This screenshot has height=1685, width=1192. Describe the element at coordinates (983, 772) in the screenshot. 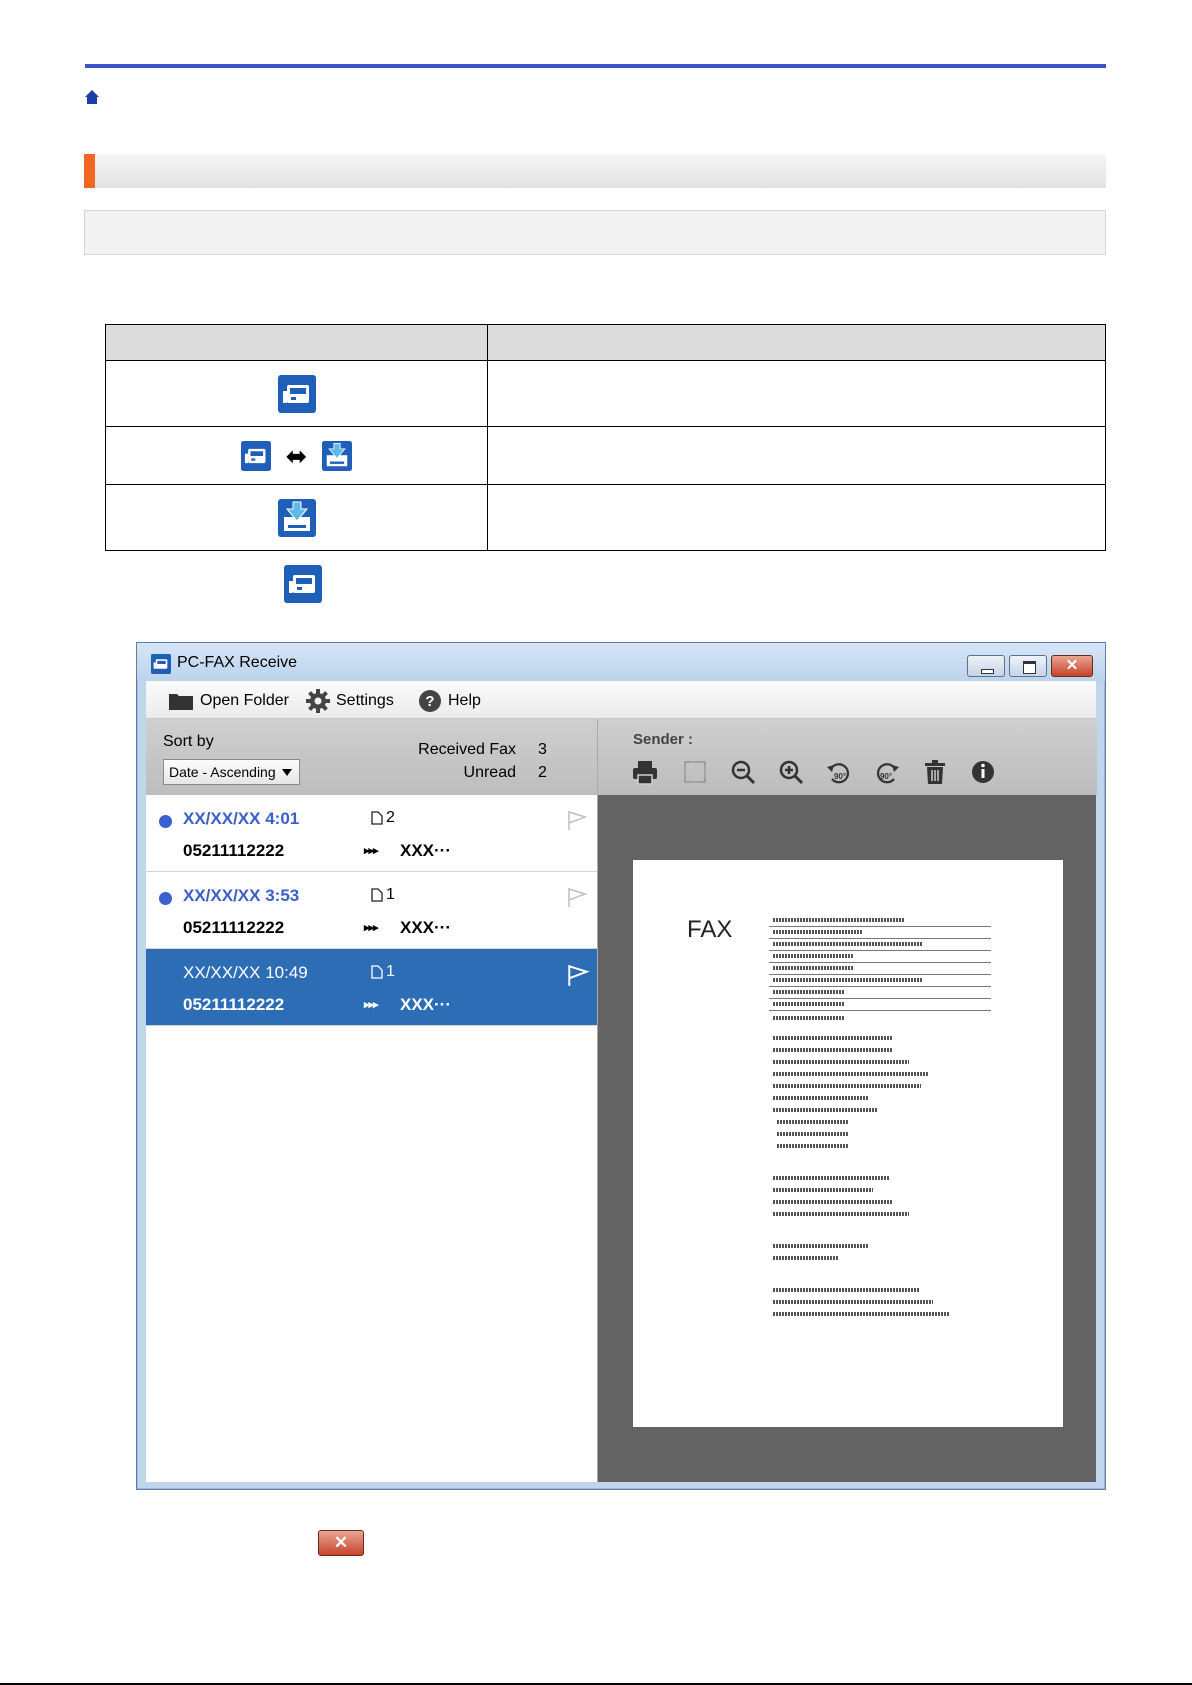

I see `info-icon` at that location.